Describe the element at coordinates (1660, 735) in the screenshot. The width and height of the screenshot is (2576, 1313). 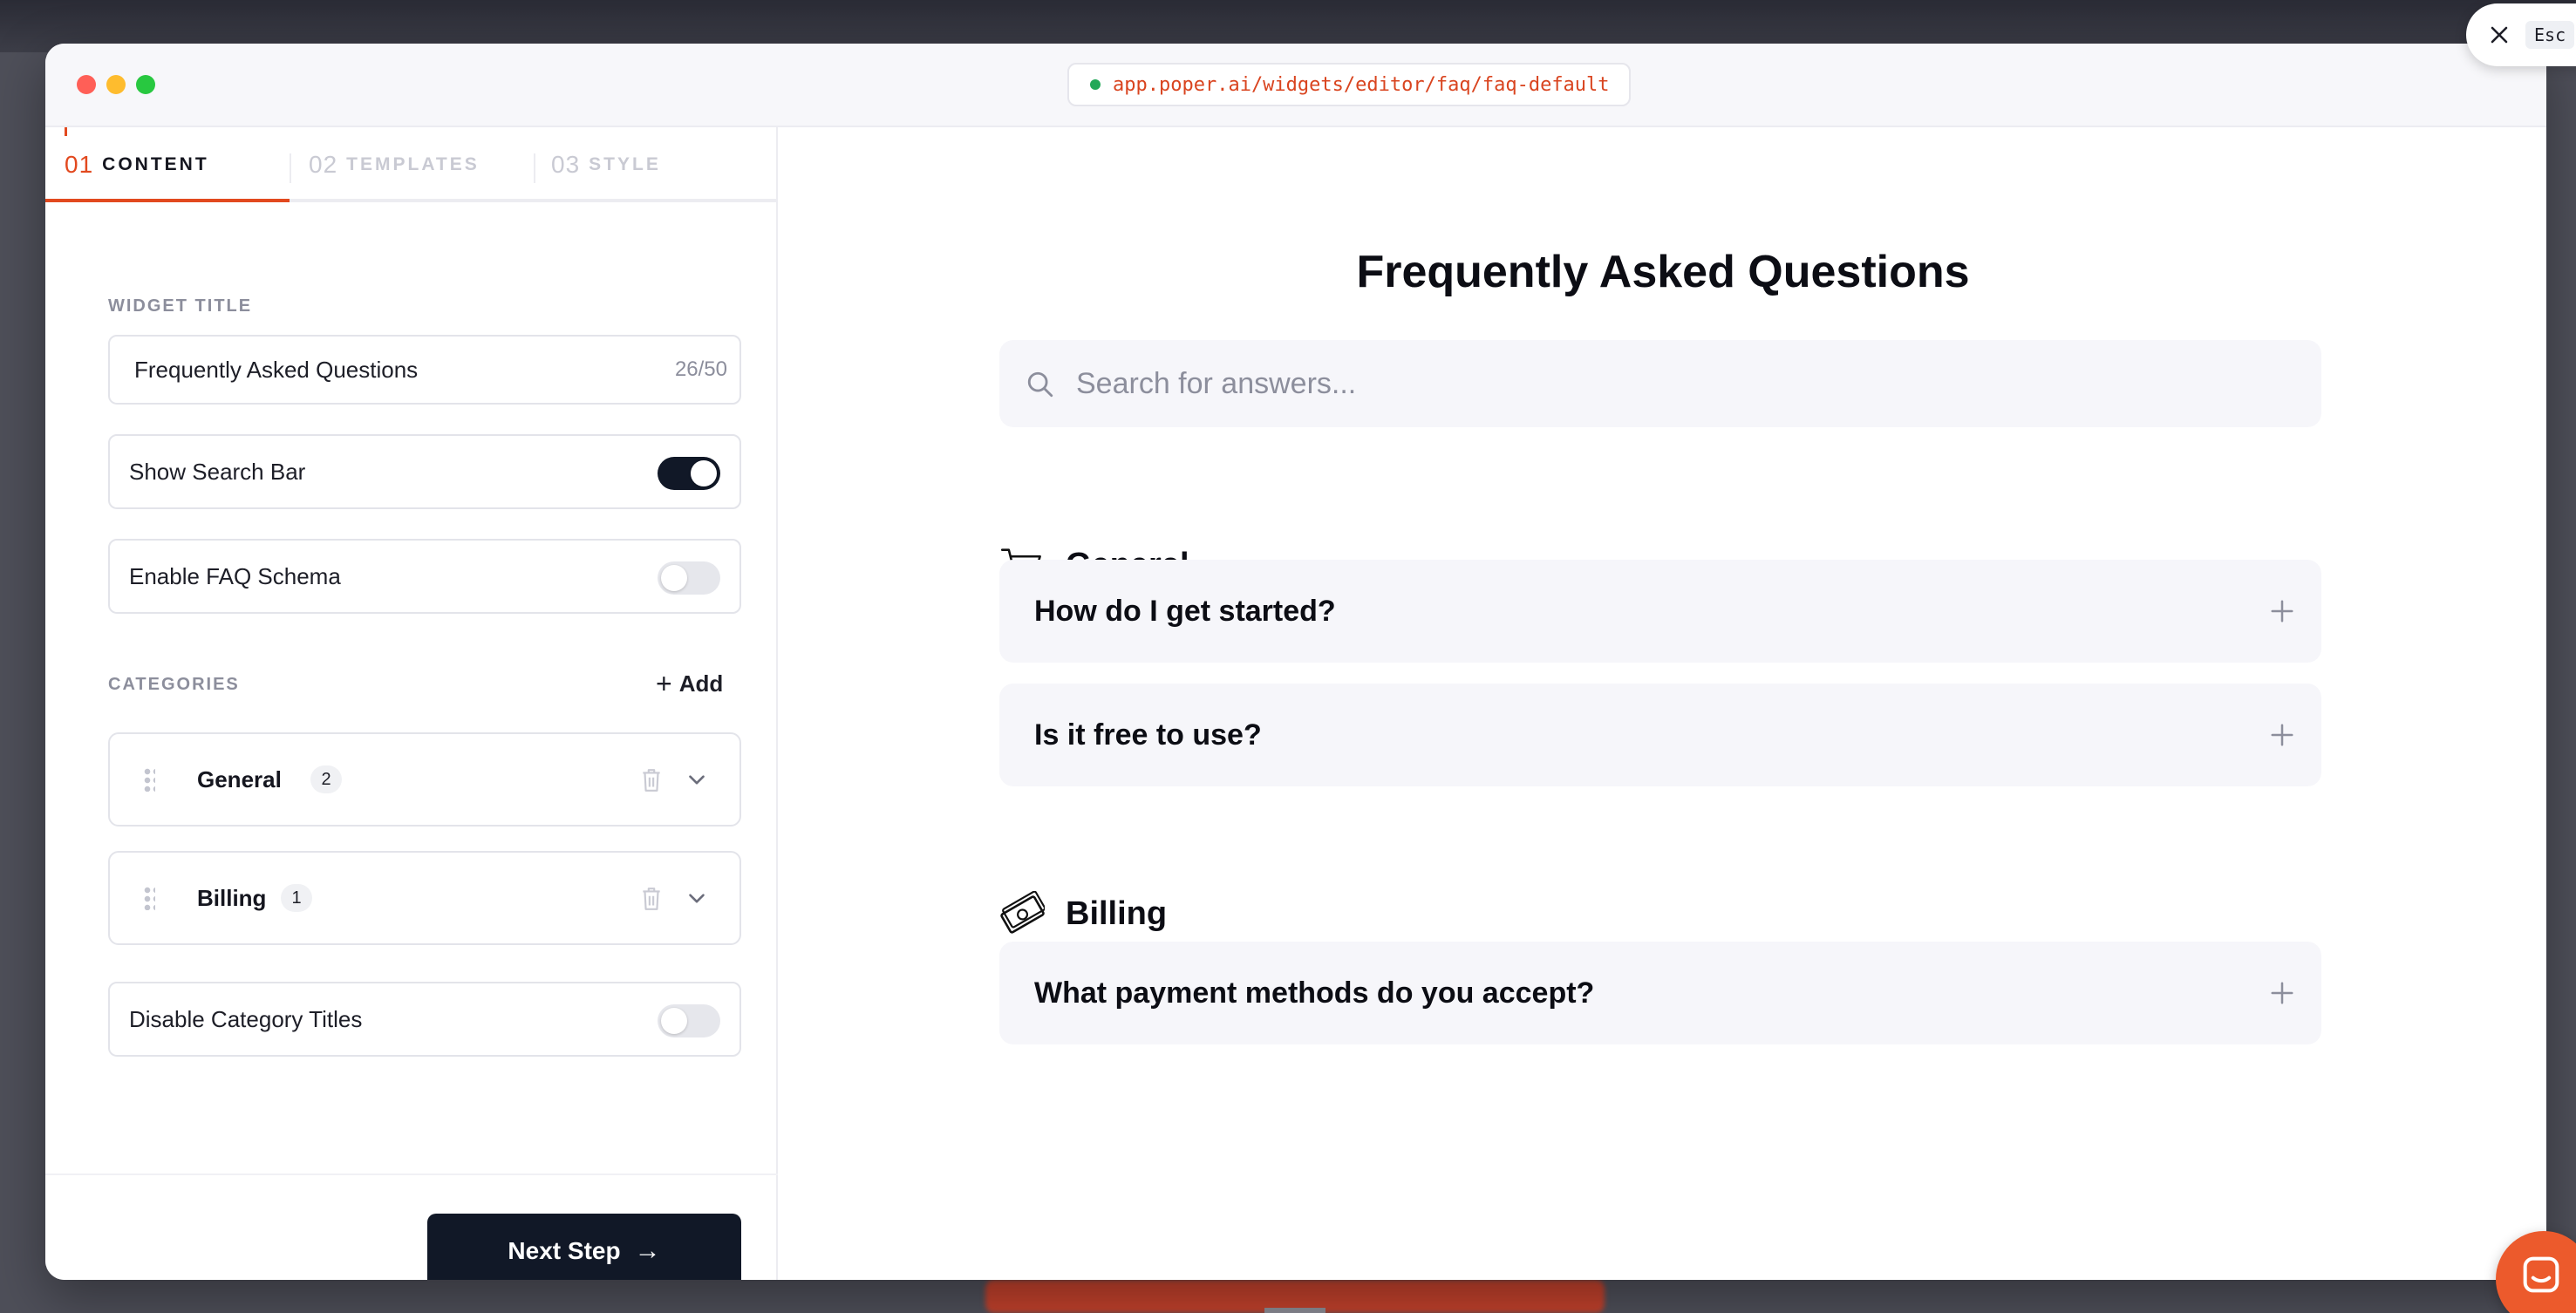
I see `faq-question-item: Is it free to use?` at that location.